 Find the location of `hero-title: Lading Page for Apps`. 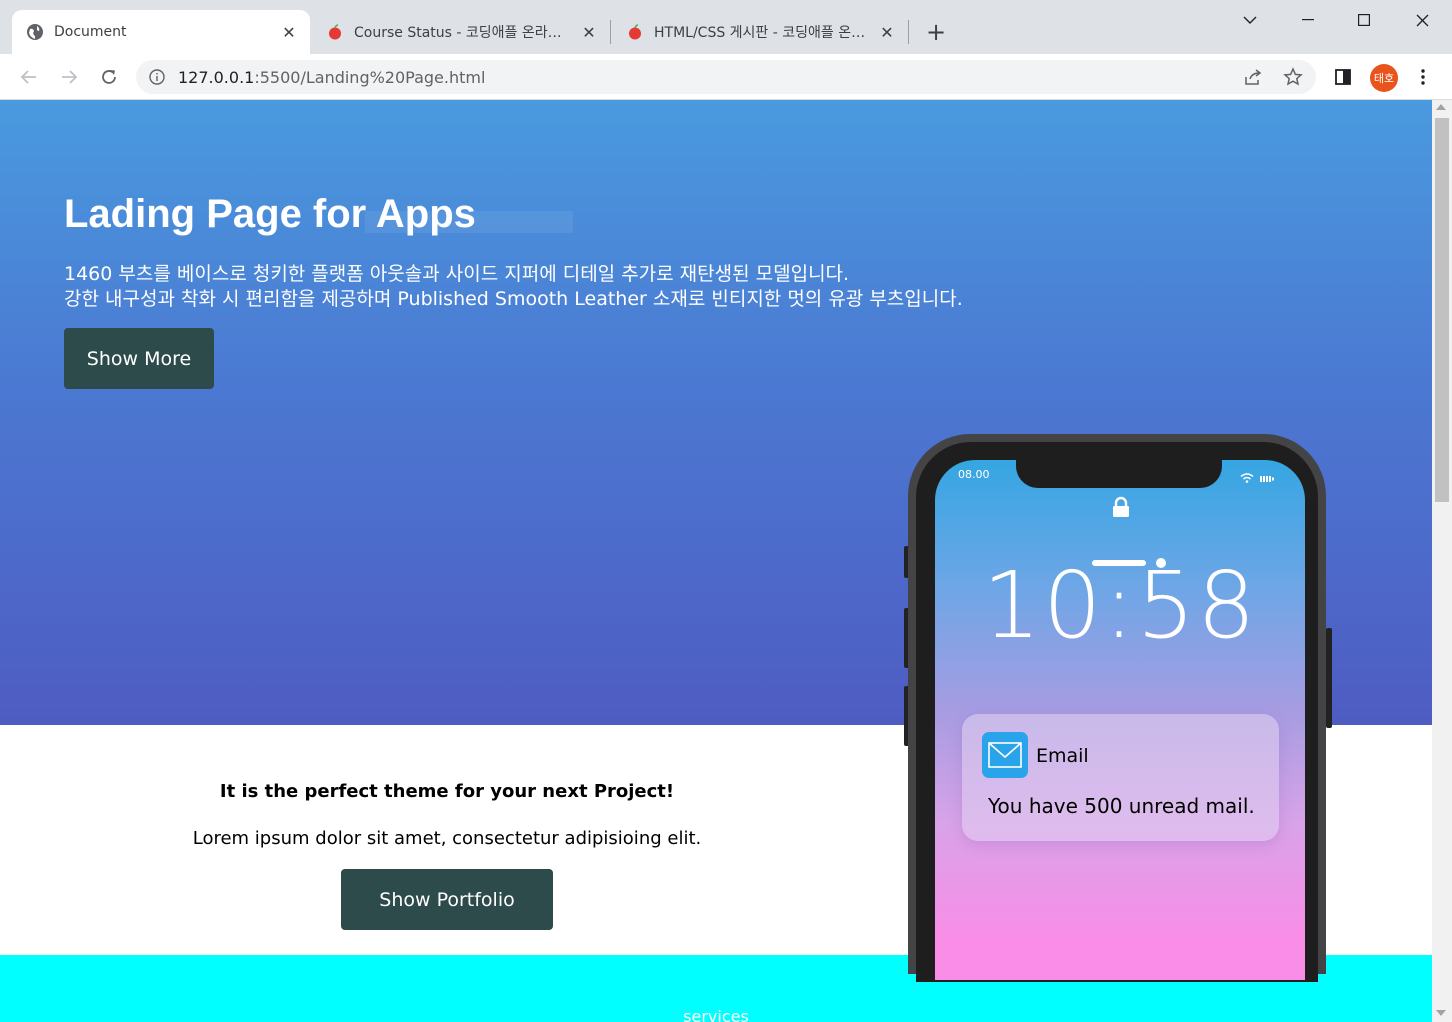

hero-title: Lading Page for Apps is located at coordinates (270, 214).